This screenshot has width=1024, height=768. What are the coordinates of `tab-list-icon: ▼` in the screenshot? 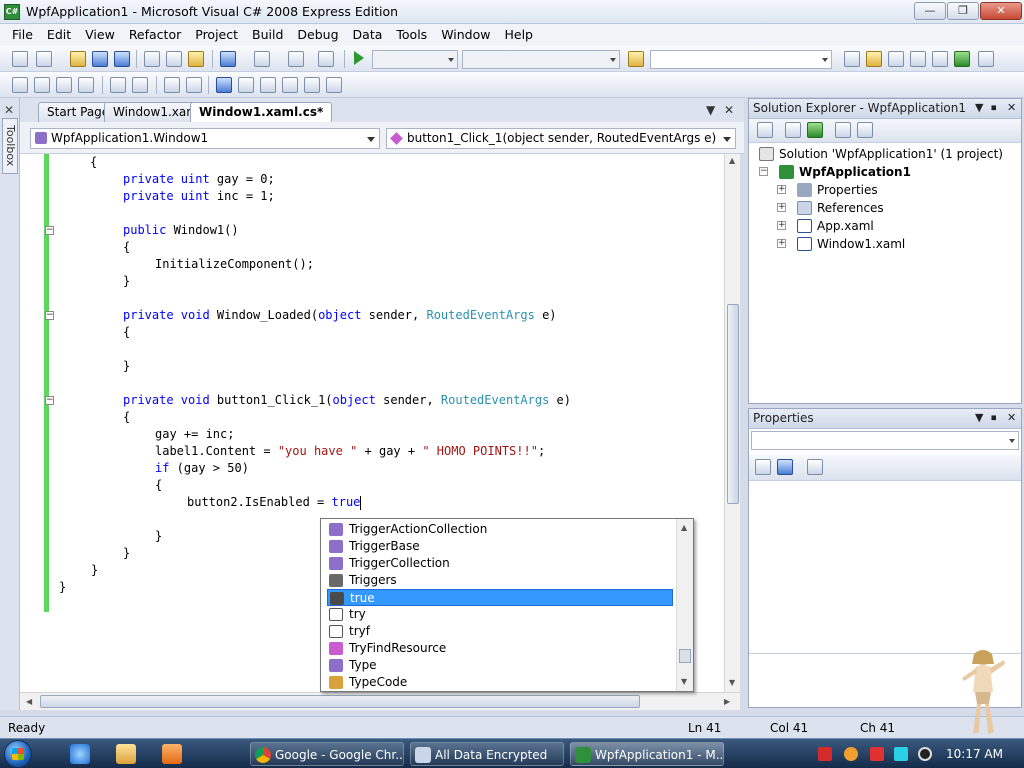 It's located at (710, 110).